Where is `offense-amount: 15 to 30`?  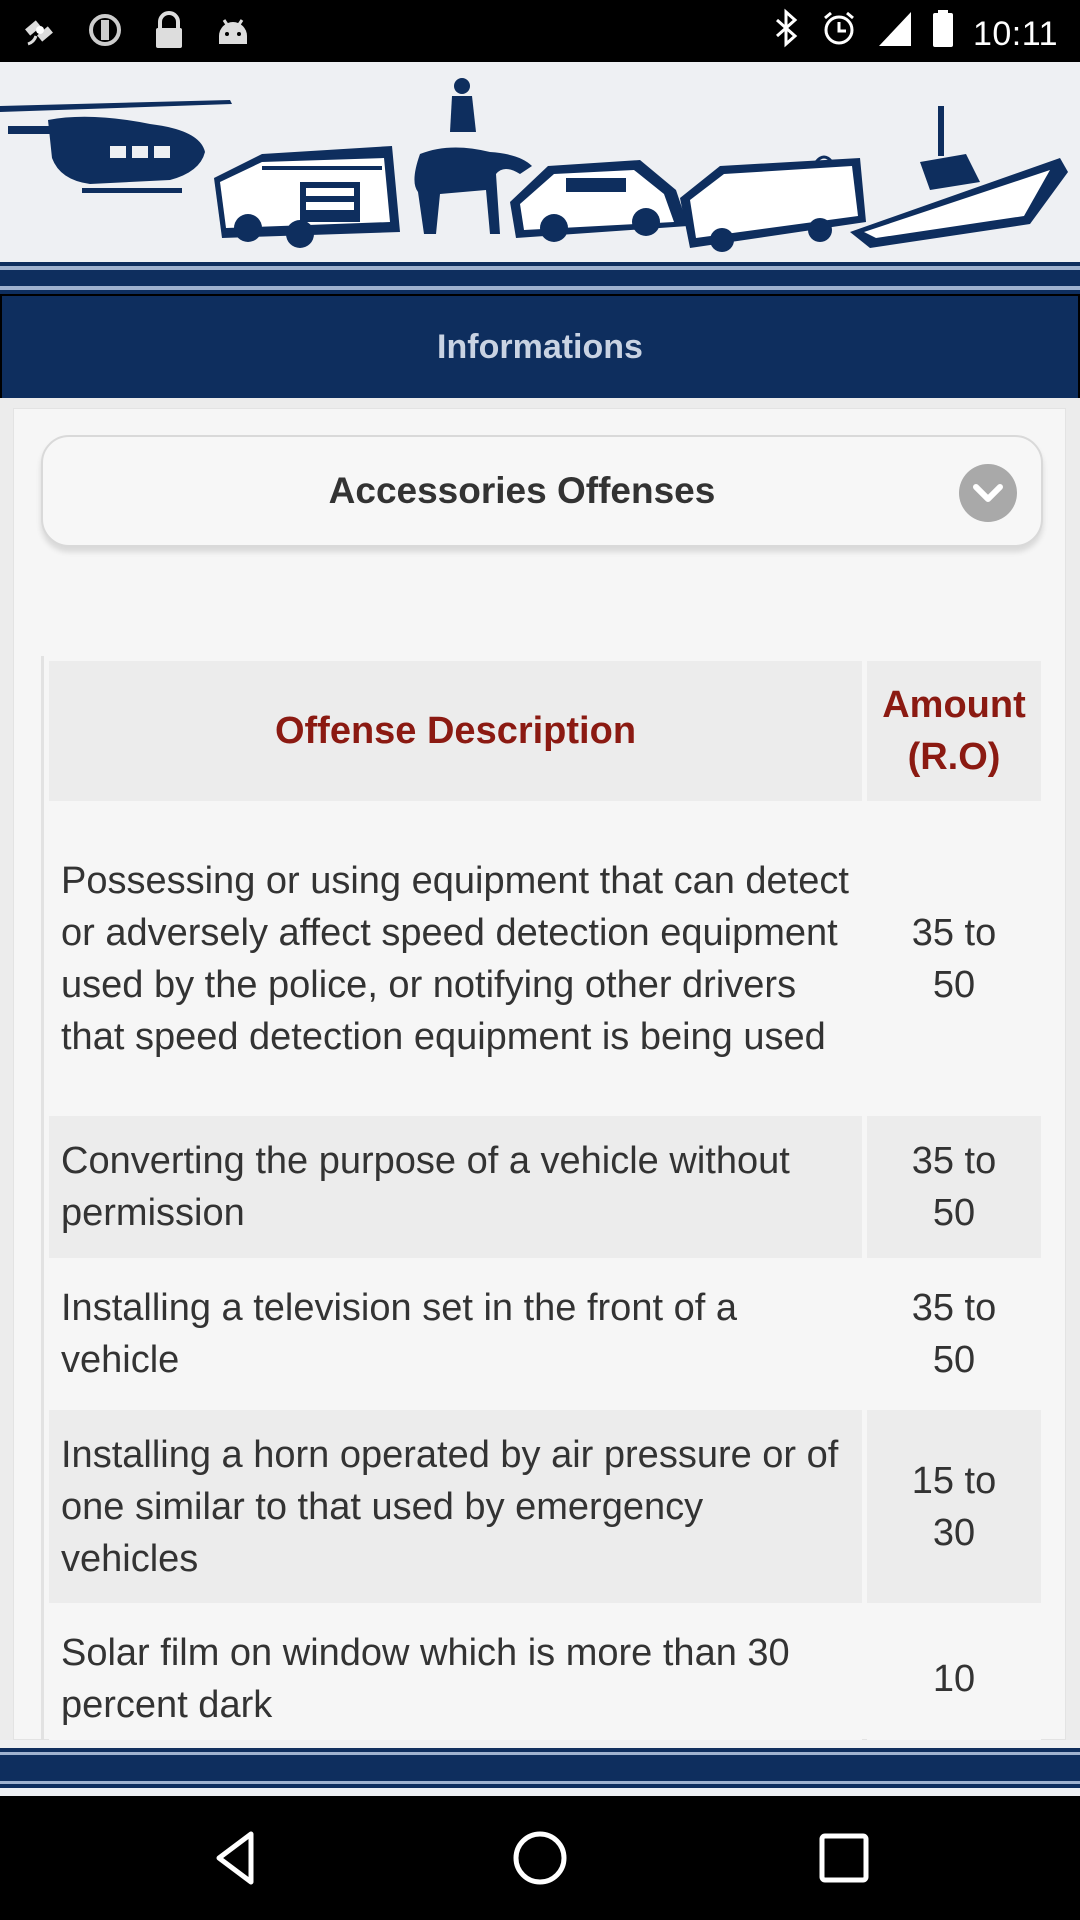 offense-amount: 15 to 30 is located at coordinates (954, 1506).